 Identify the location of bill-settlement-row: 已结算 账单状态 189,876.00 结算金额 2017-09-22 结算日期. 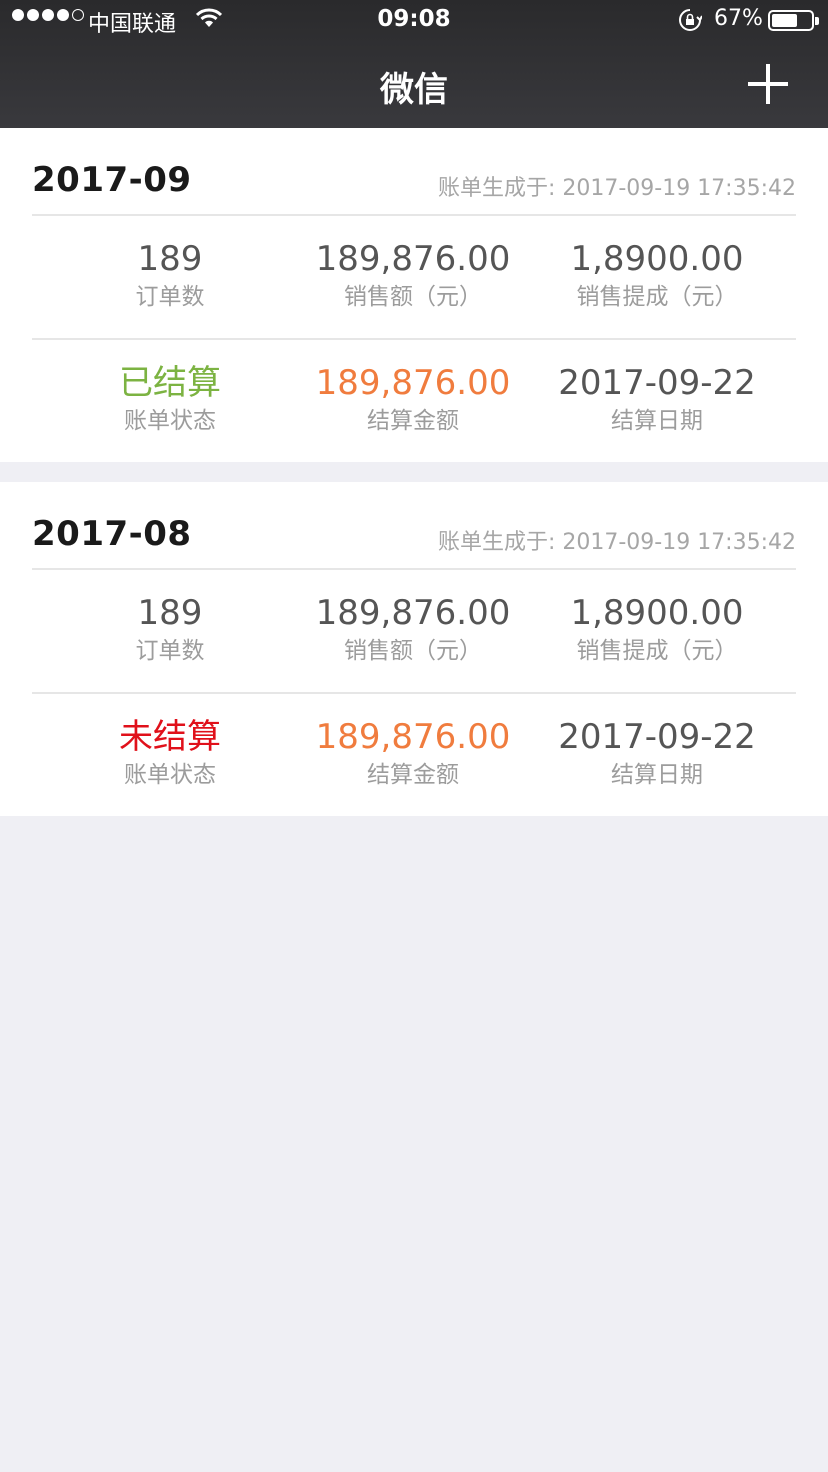
(414, 402).